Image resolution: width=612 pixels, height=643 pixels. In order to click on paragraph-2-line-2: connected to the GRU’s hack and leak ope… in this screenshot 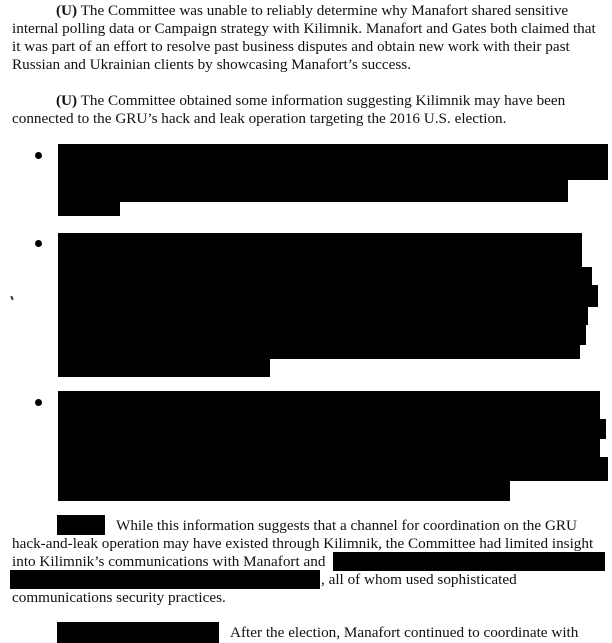, I will do `click(259, 118)`.